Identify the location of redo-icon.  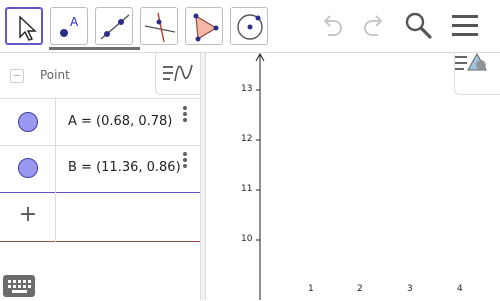
(373, 25).